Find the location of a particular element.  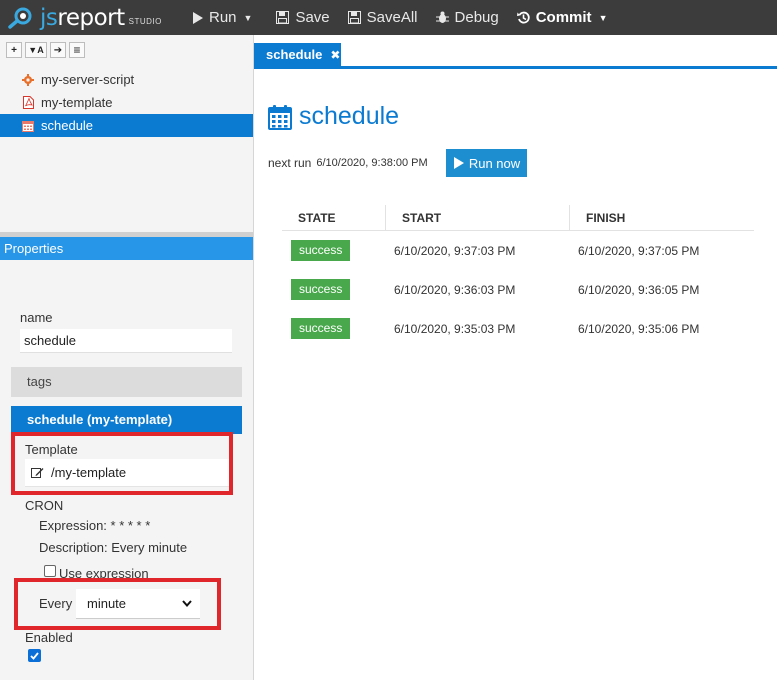

tree-item-schedule: schedule is located at coordinates (126, 125).